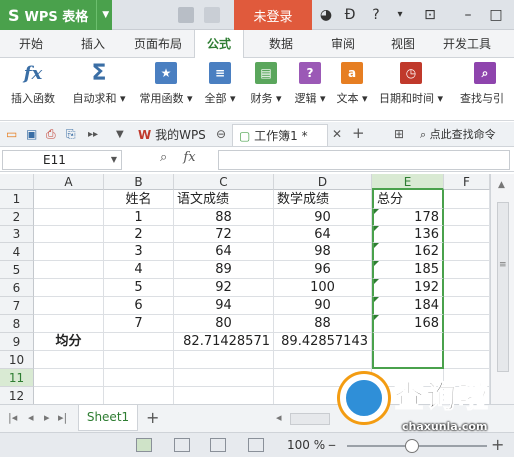  What do you see at coordinates (17, 324) in the screenshot?
I see `row-header-8: 8` at bounding box center [17, 324].